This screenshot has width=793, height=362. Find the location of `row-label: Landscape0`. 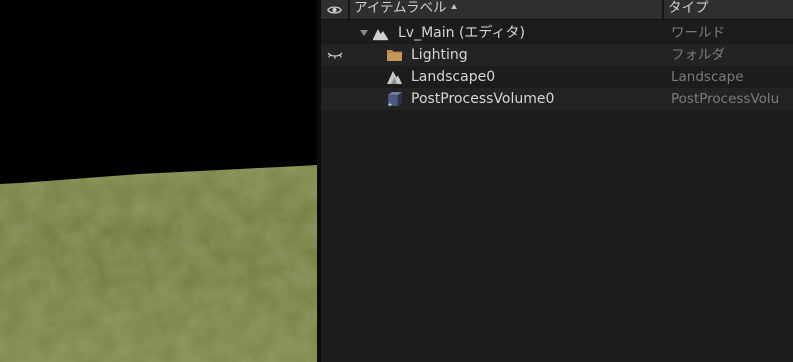

row-label: Landscape0 is located at coordinates (453, 77).